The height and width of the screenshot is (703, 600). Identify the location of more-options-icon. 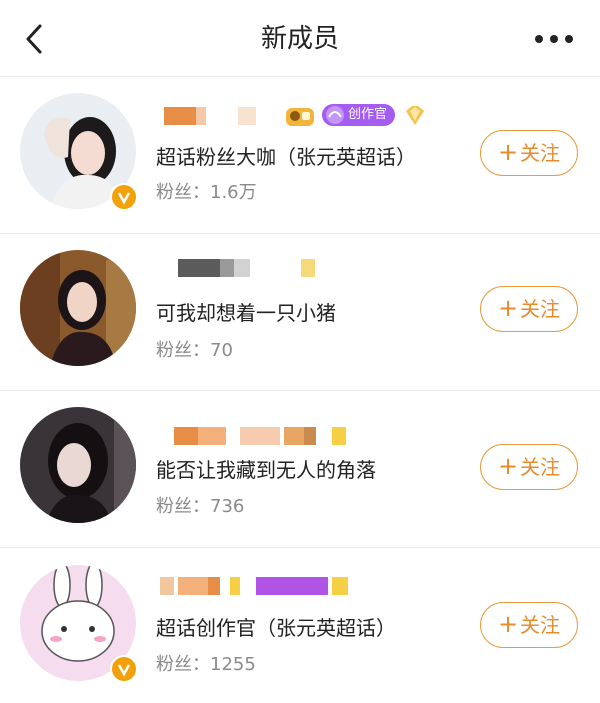
(554, 39).